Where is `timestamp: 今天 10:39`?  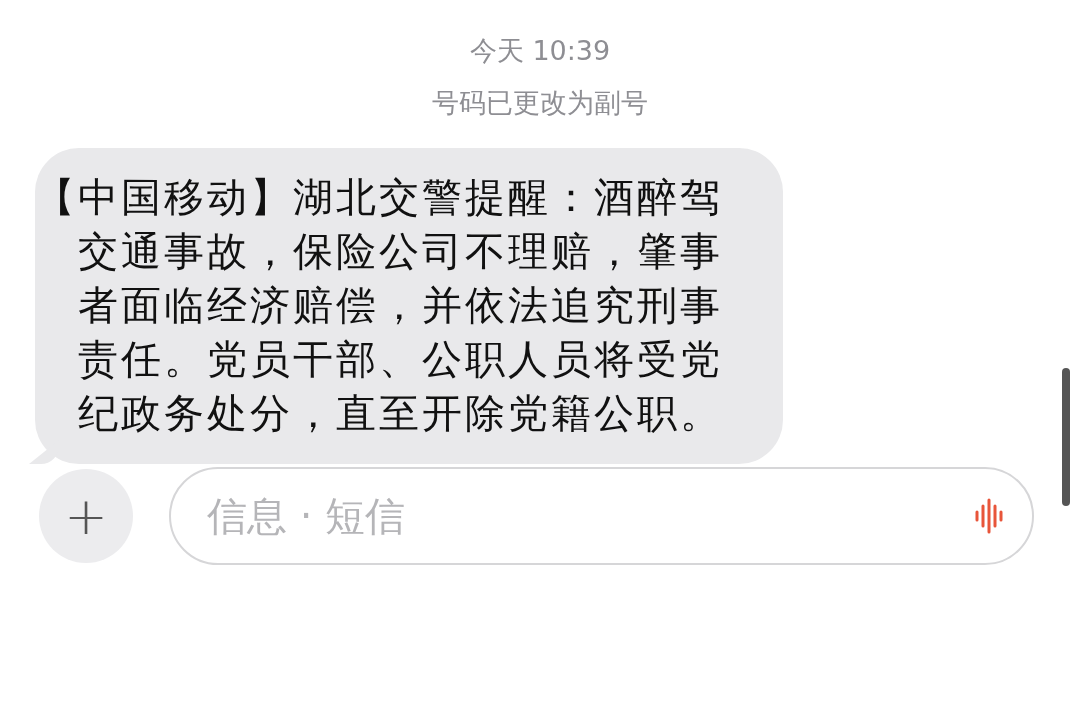
timestamp: 今天 10:39 is located at coordinates (540, 51).